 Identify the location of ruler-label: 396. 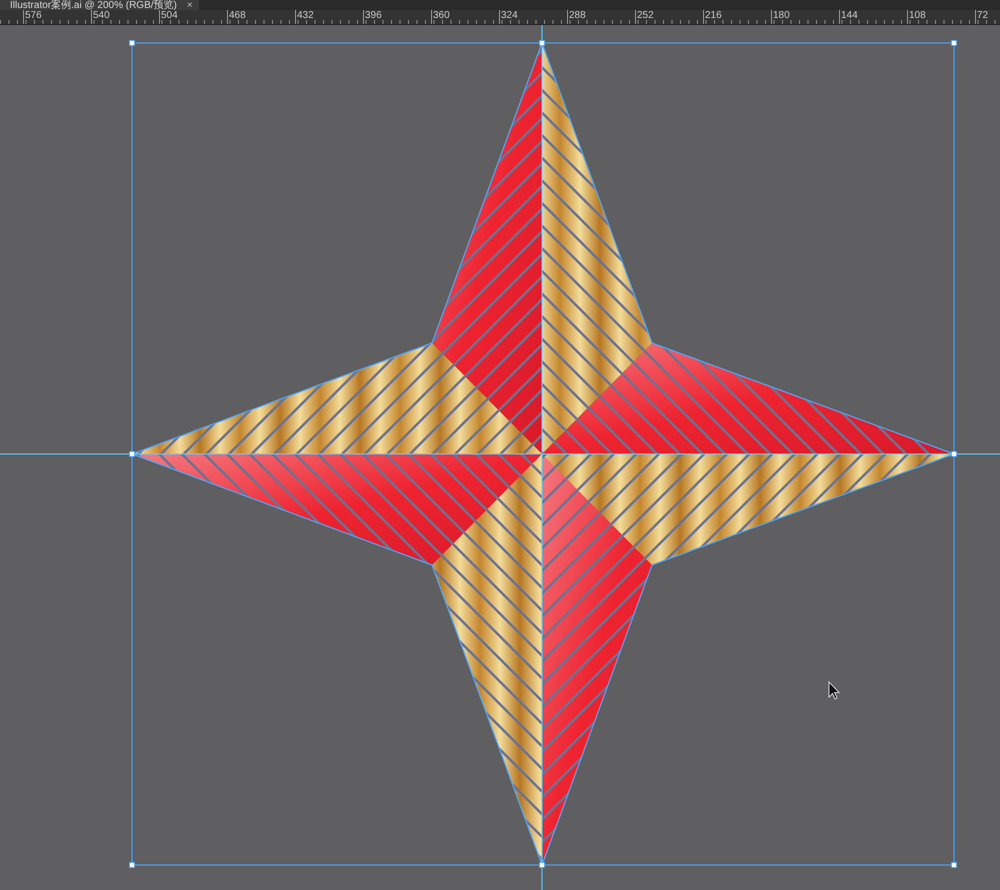
(397, 17).